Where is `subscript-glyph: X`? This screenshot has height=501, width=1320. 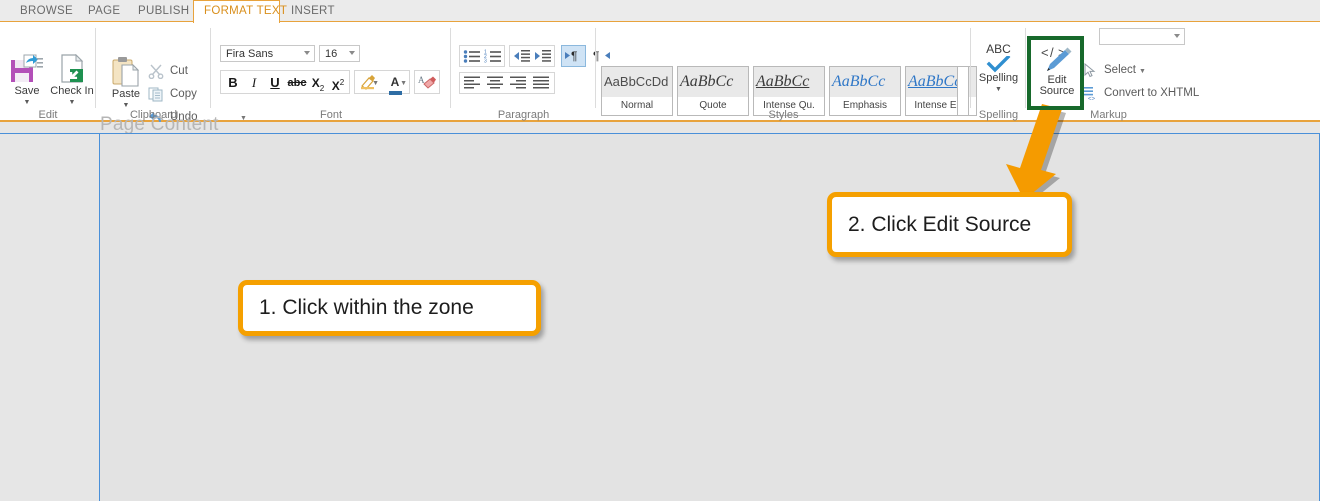 subscript-glyph: X is located at coordinates (315, 83).